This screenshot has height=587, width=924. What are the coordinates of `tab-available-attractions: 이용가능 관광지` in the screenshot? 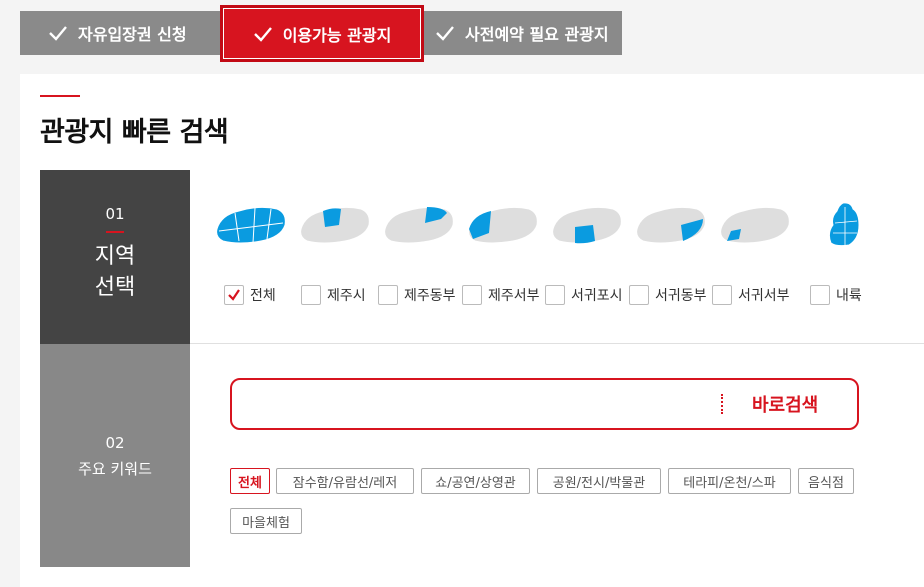 It's located at (322, 33).